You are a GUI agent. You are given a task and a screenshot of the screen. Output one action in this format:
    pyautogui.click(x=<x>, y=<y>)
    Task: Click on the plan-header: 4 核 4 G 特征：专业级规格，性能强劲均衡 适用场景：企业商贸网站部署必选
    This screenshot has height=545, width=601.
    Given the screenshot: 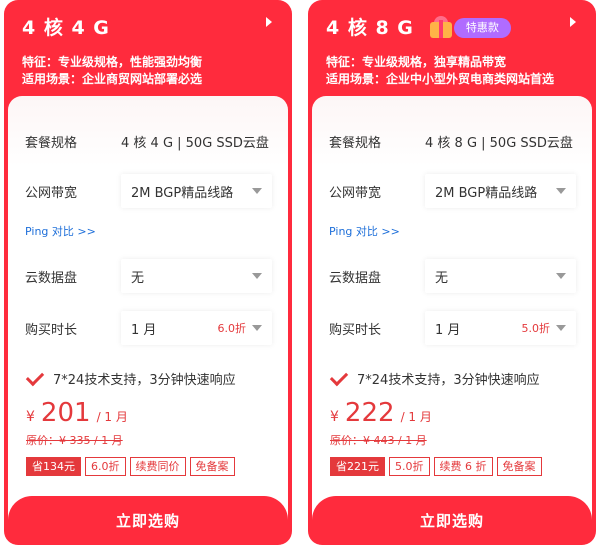 What is the action you would take?
    pyautogui.click(x=148, y=48)
    